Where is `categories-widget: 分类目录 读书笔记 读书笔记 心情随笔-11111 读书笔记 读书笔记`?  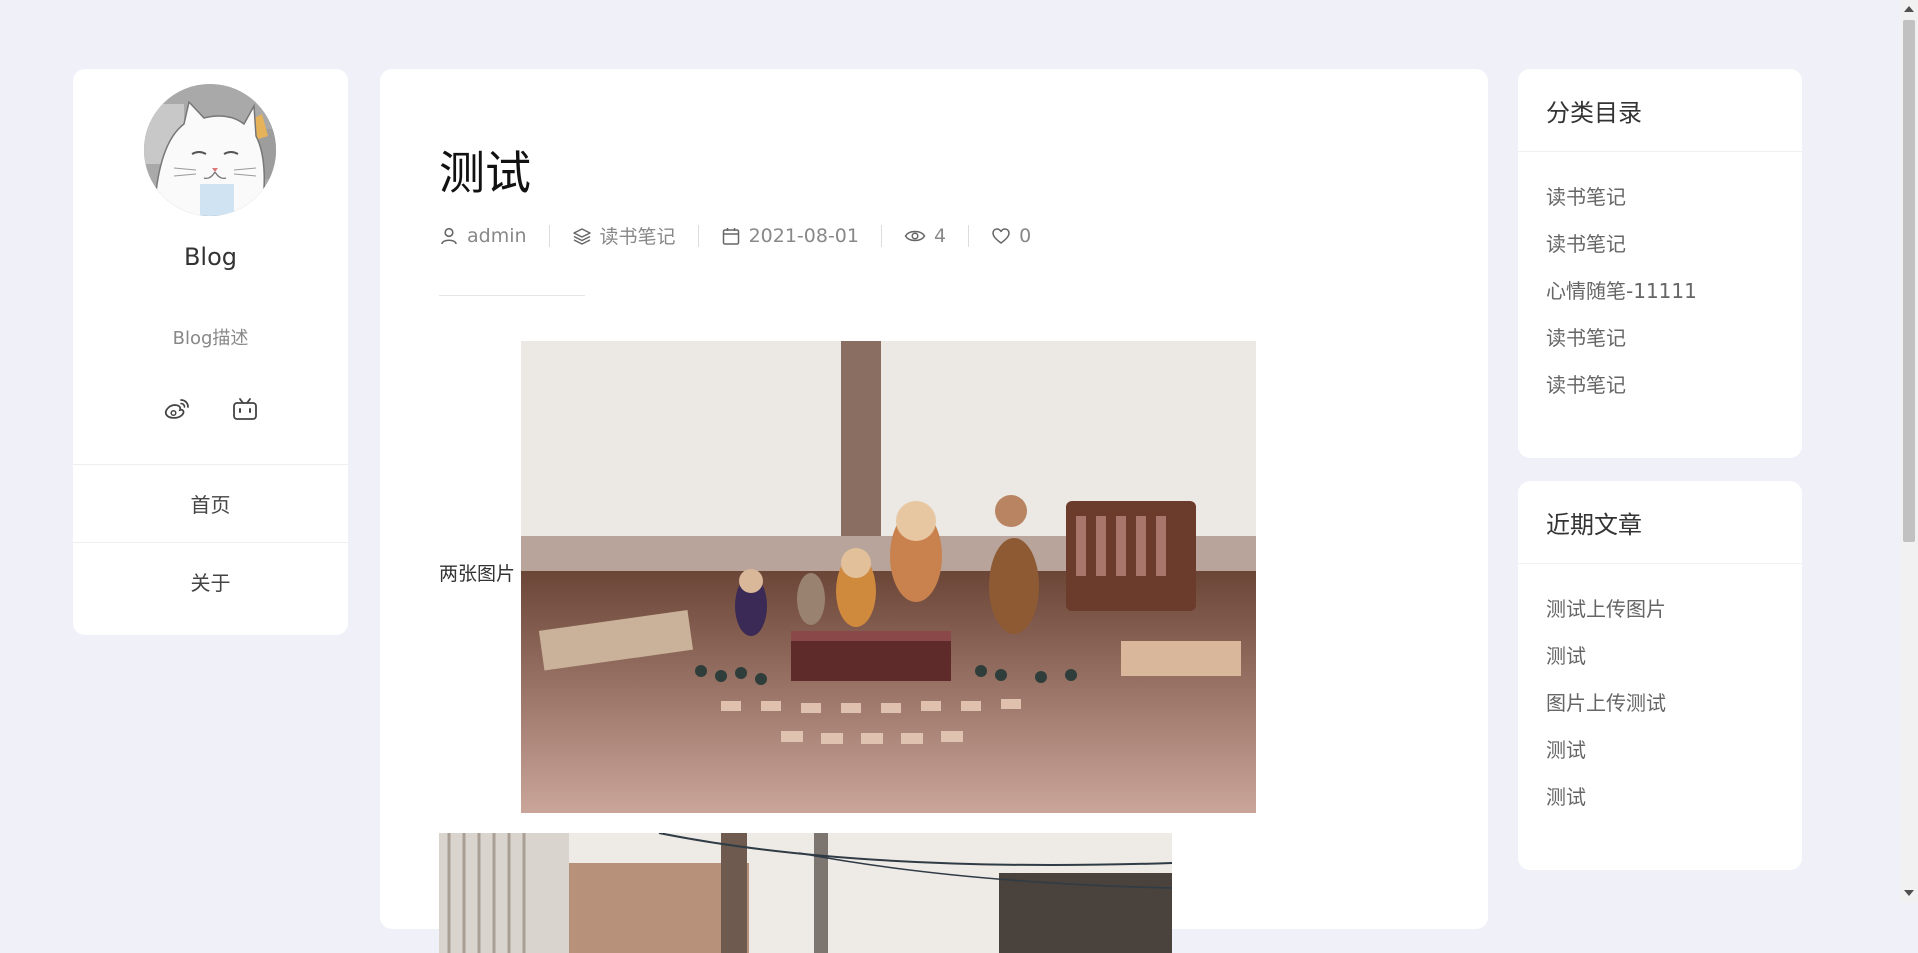
categories-widget: 分类目录 读书笔记 读书笔记 心情随笔-11111 读书笔记 读书笔记 is located at coordinates (1660, 263).